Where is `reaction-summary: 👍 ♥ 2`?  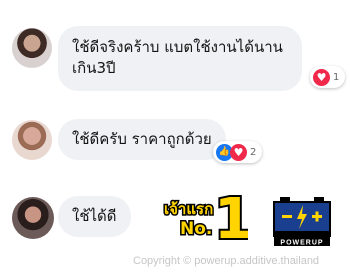
reaction-summary: 👍 ♥ 2 is located at coordinates (238, 152).